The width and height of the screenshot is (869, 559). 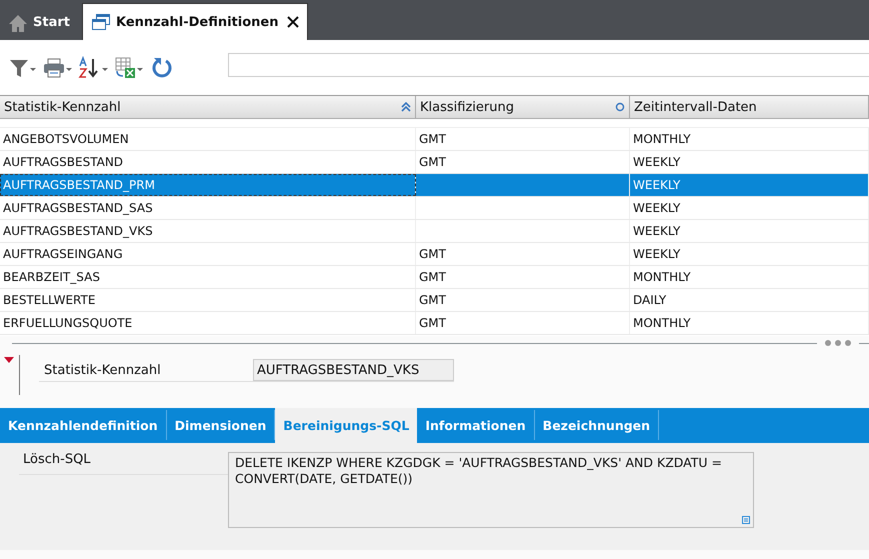 I want to click on table-row: ERFUELLUNGSQUOTE GMT MONTHLY, so click(x=434, y=323).